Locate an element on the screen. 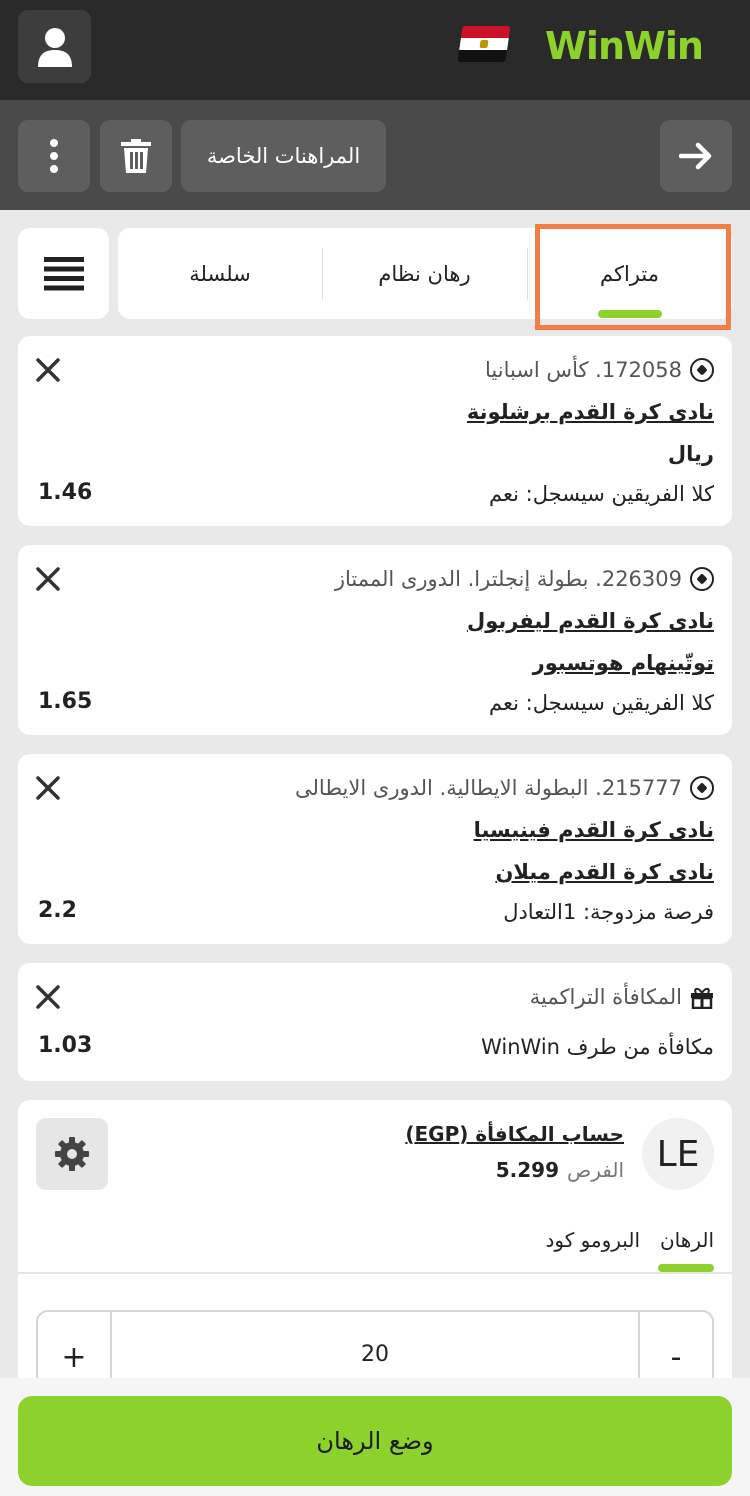  bonus-header: المكافأة التراكمية is located at coordinates (622, 997).